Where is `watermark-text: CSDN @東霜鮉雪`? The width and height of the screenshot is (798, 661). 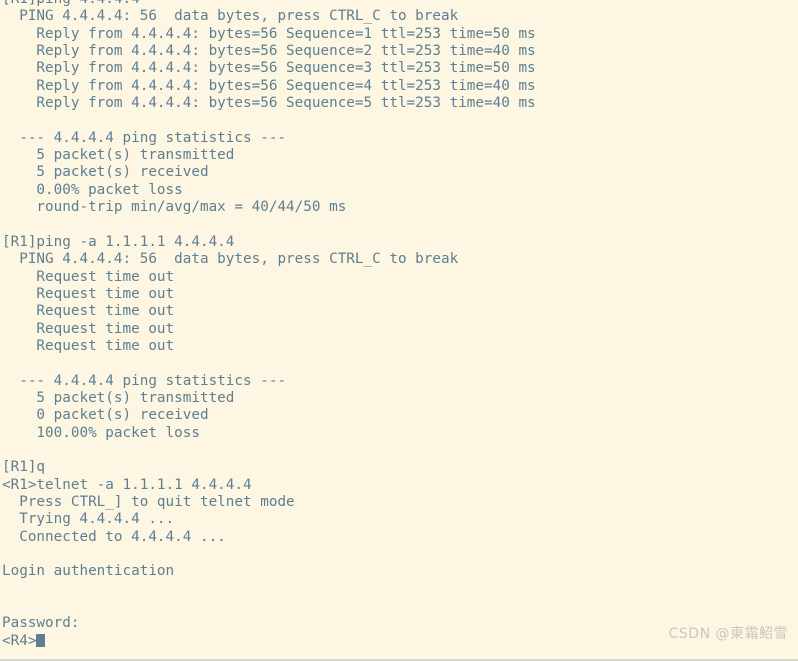 watermark-text: CSDN @東霜鮉雪 is located at coordinates (728, 634).